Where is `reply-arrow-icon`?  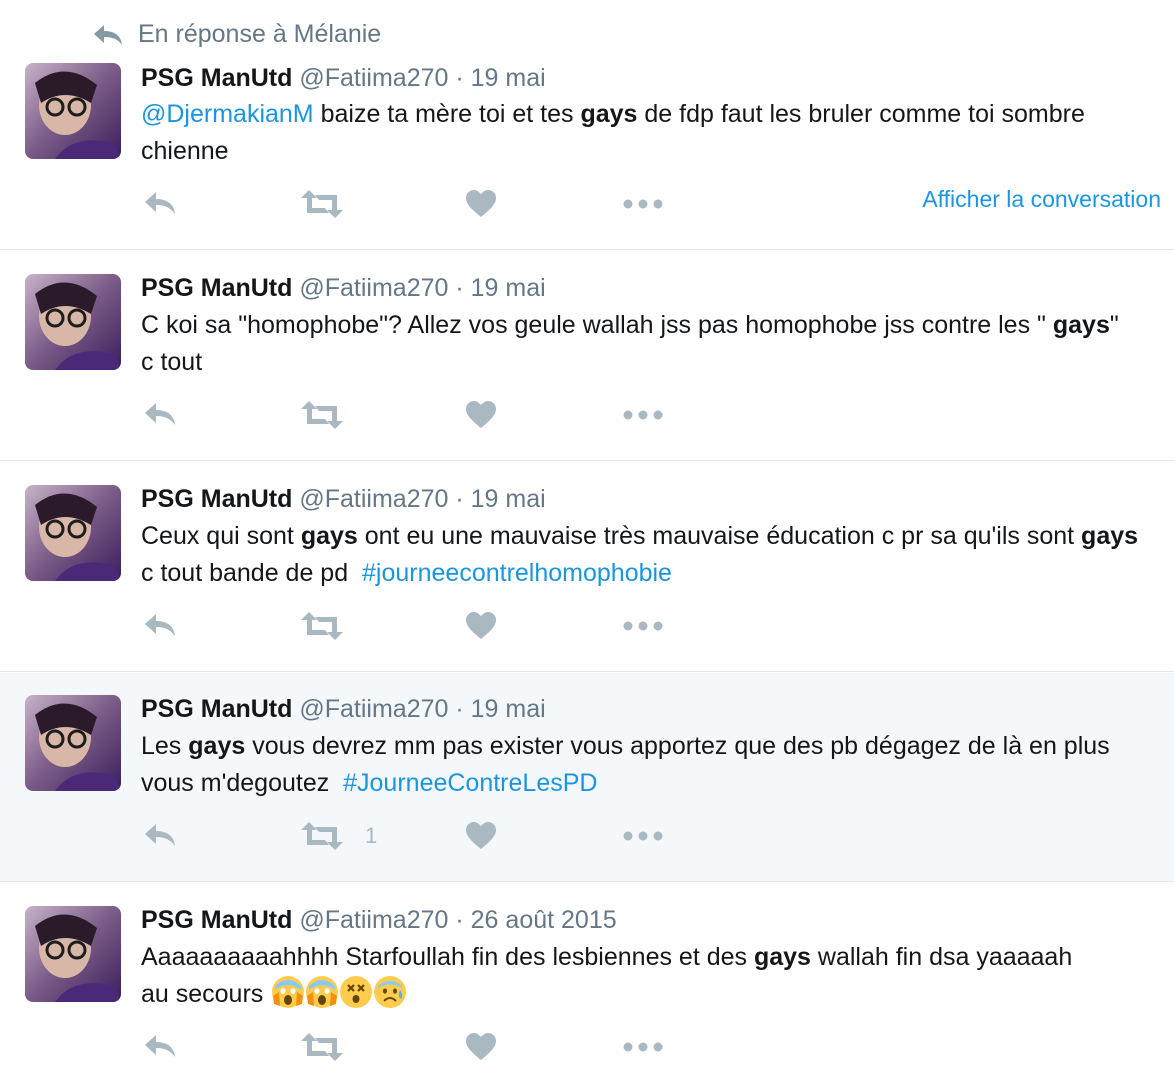 reply-arrow-icon is located at coordinates (108, 34).